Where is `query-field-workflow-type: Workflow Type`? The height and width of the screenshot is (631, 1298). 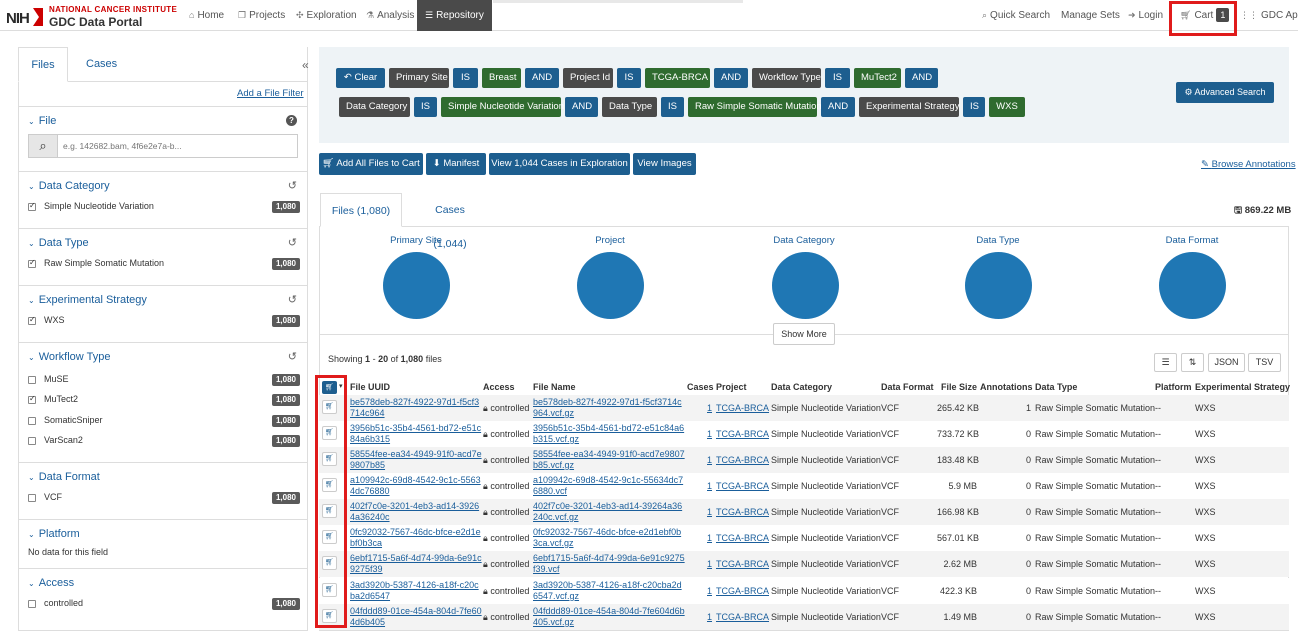 query-field-workflow-type: Workflow Type is located at coordinates (786, 78).